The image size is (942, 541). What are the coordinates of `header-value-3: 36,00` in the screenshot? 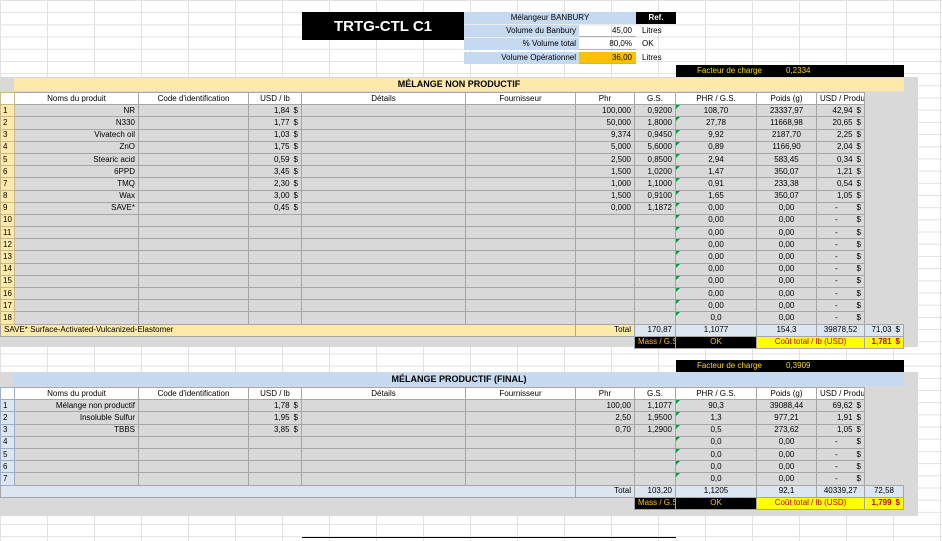 It's located at (607, 58).